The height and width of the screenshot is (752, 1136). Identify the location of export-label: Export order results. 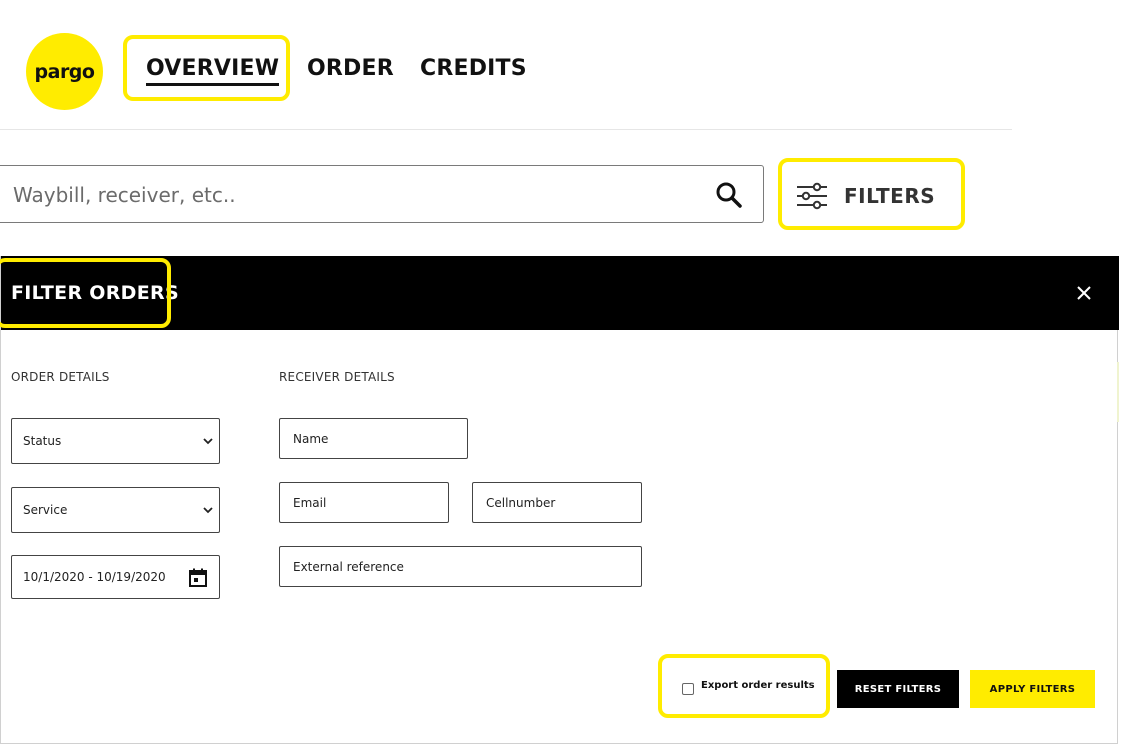
(758, 685).